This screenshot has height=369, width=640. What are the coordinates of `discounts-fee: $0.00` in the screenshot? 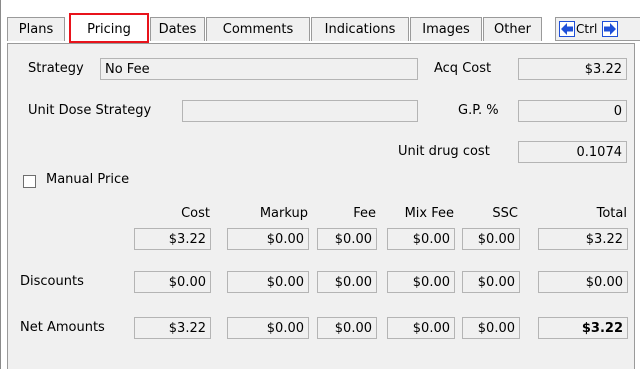 It's located at (347, 282).